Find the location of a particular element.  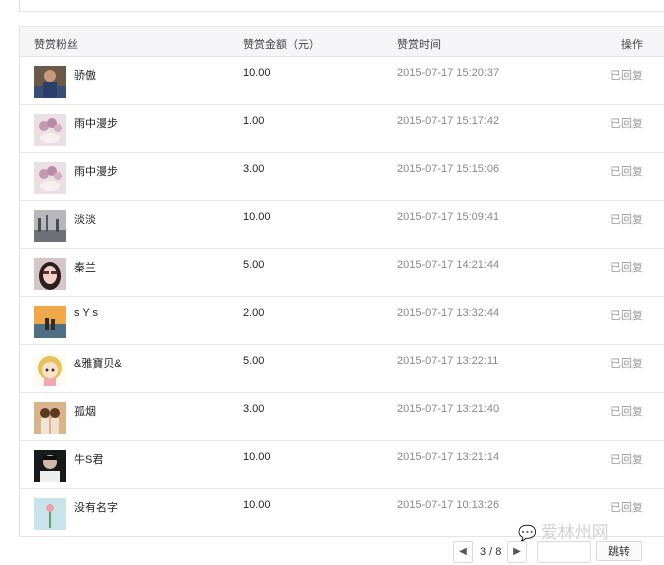

amount-cell: 2.00 is located at coordinates (254, 313).